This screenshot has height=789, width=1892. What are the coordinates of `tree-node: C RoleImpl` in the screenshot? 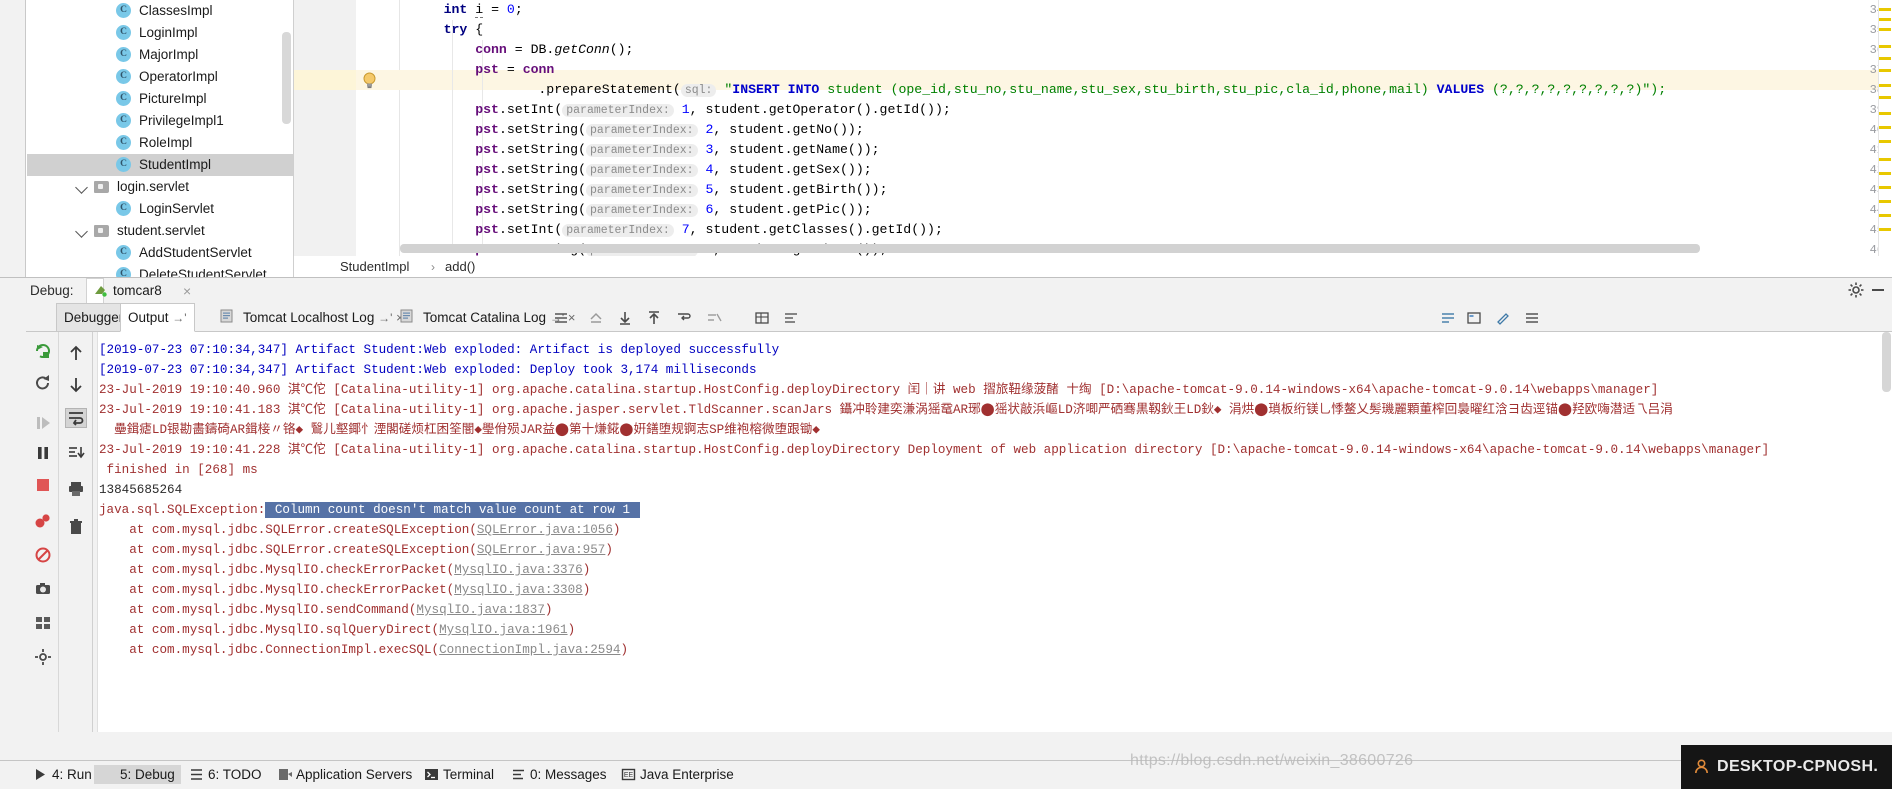 It's located at (160, 143).